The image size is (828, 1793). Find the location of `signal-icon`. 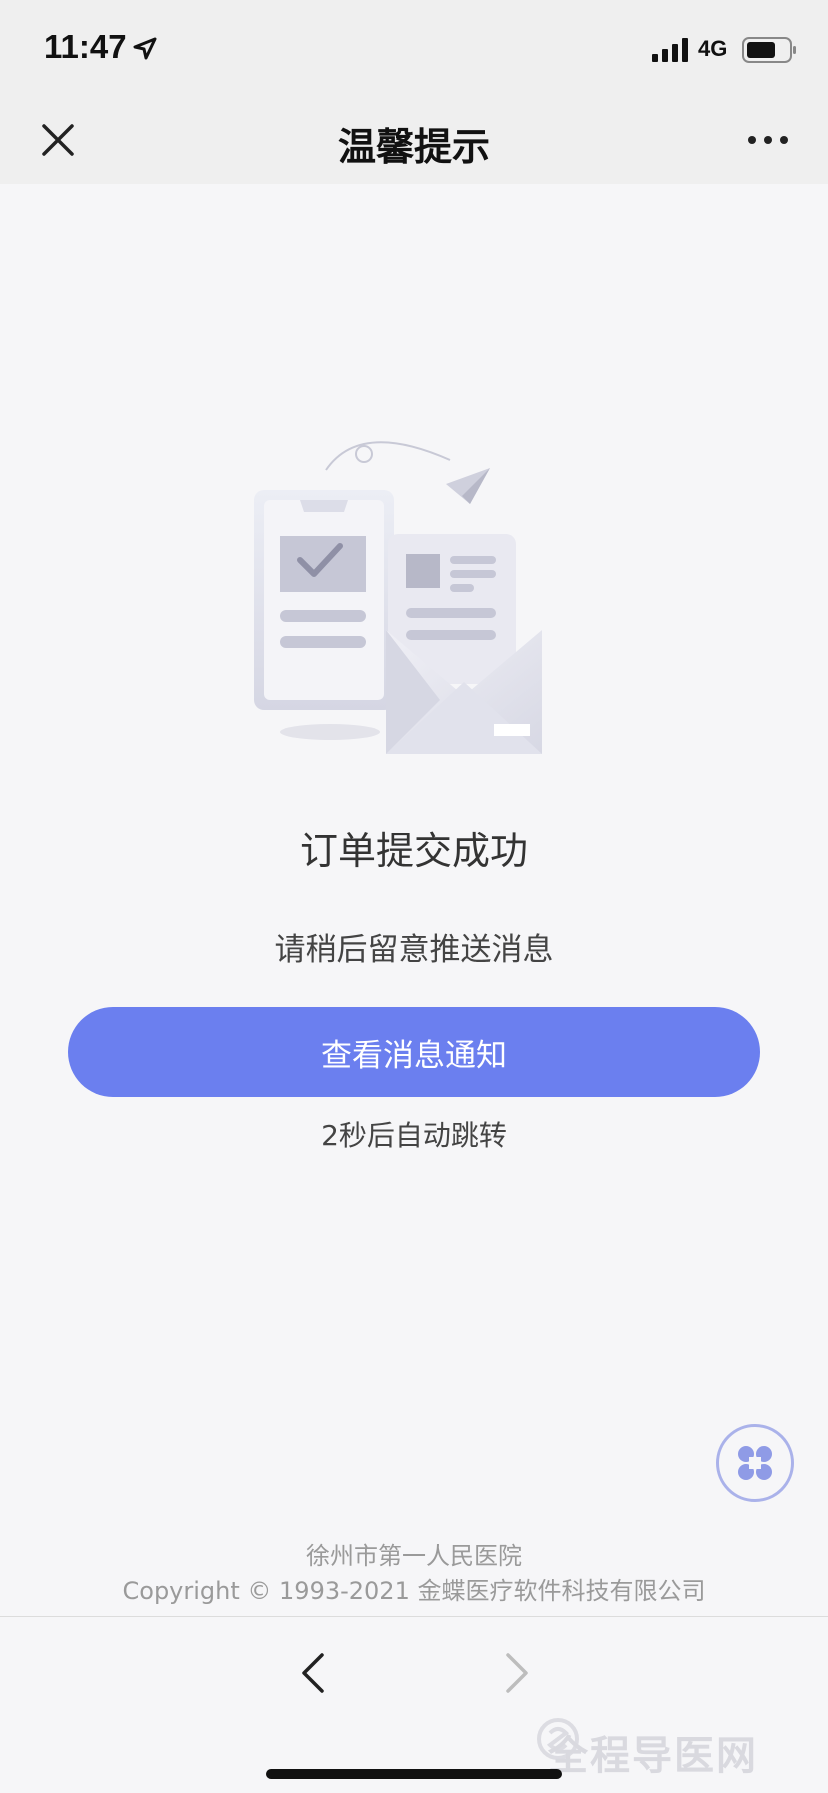

signal-icon is located at coordinates (670, 50).